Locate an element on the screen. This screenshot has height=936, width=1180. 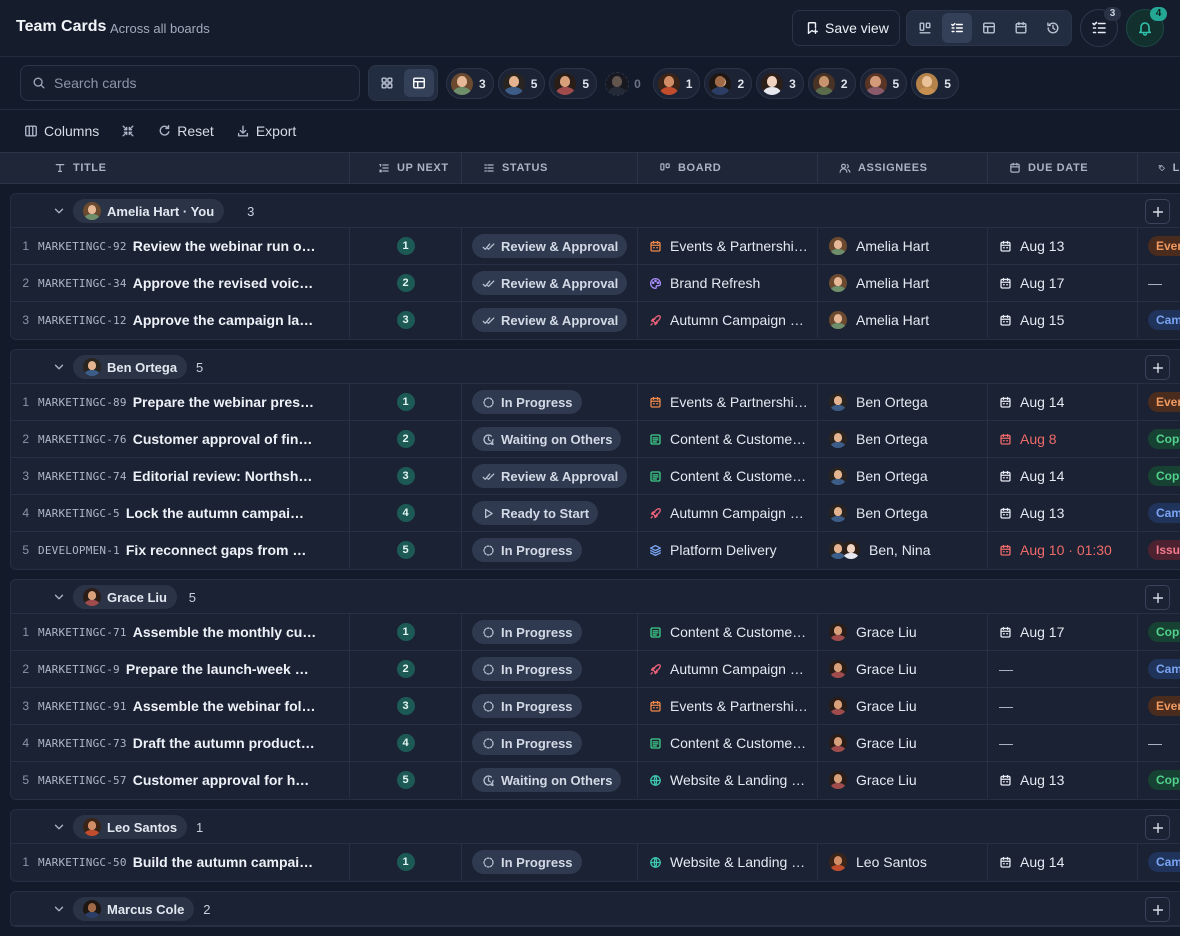
card-title: Approve the revised voice and tone guide is located at coordinates (225, 283).